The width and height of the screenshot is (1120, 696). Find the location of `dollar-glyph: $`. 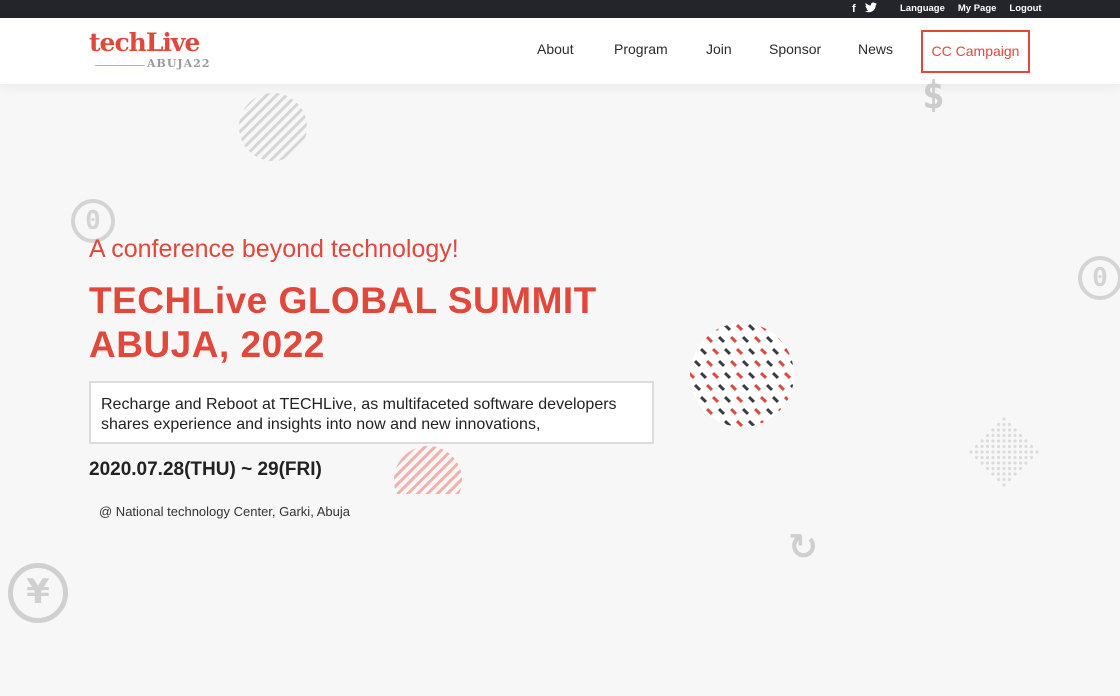

dollar-glyph: $ is located at coordinates (933, 94).